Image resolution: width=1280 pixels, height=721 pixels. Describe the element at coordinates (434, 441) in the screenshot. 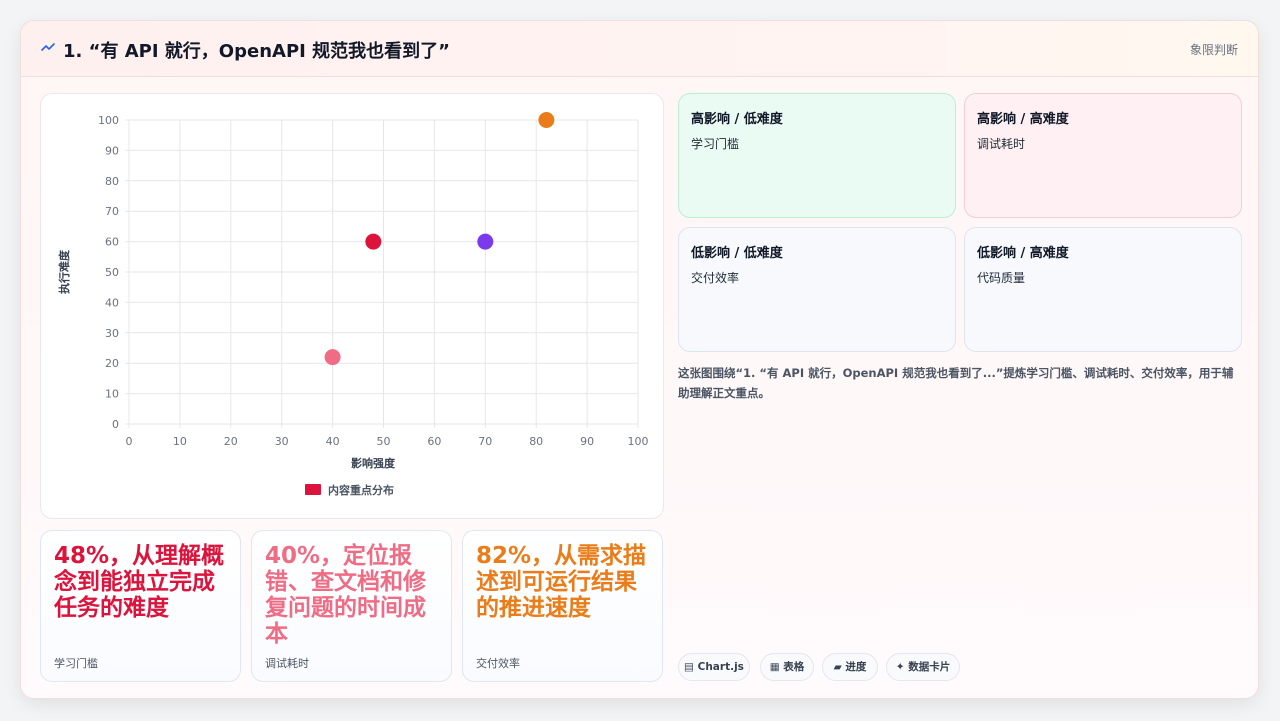

I see `x-tick-label: 60` at that location.